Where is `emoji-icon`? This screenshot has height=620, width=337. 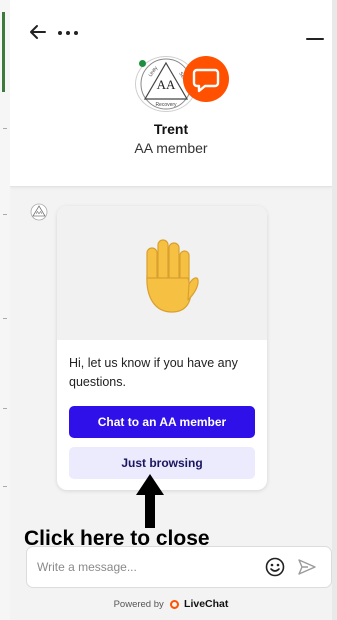
emoji-icon is located at coordinates (275, 567).